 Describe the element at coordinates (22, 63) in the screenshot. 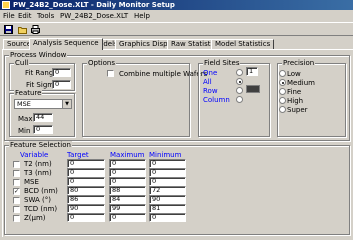

I see `cull-title: Cull` at that location.